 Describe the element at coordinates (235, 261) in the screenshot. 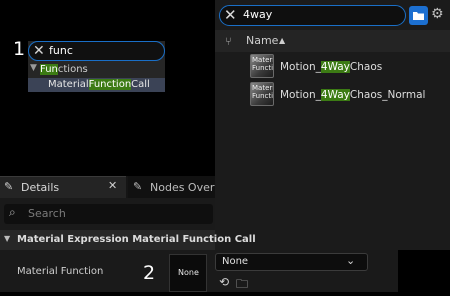

I see `dropdown-value: None` at that location.